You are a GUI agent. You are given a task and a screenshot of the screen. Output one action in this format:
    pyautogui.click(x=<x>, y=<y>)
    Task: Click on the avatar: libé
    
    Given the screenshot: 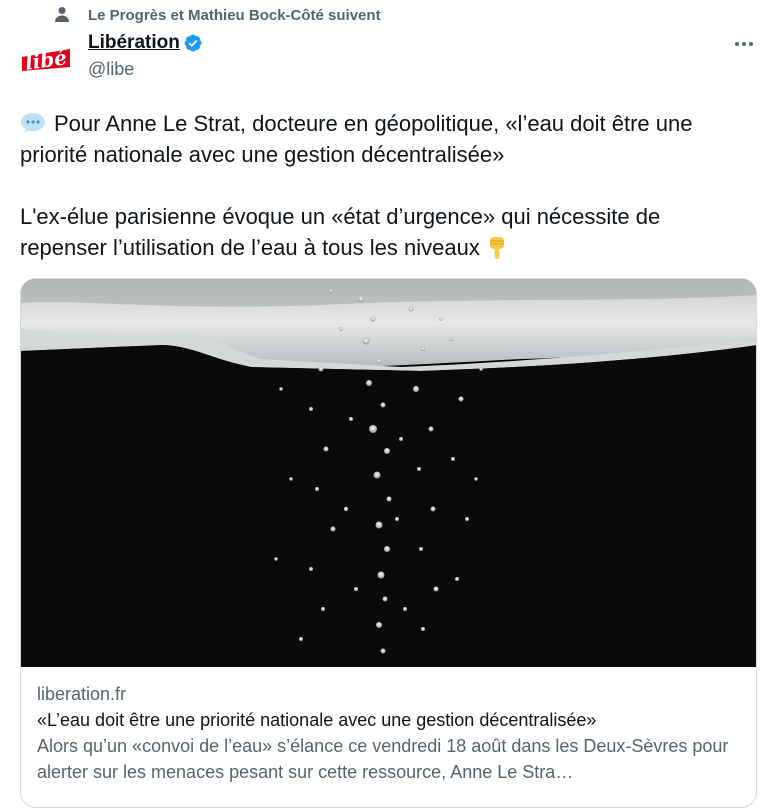 What is the action you would take?
    pyautogui.click(x=46, y=59)
    